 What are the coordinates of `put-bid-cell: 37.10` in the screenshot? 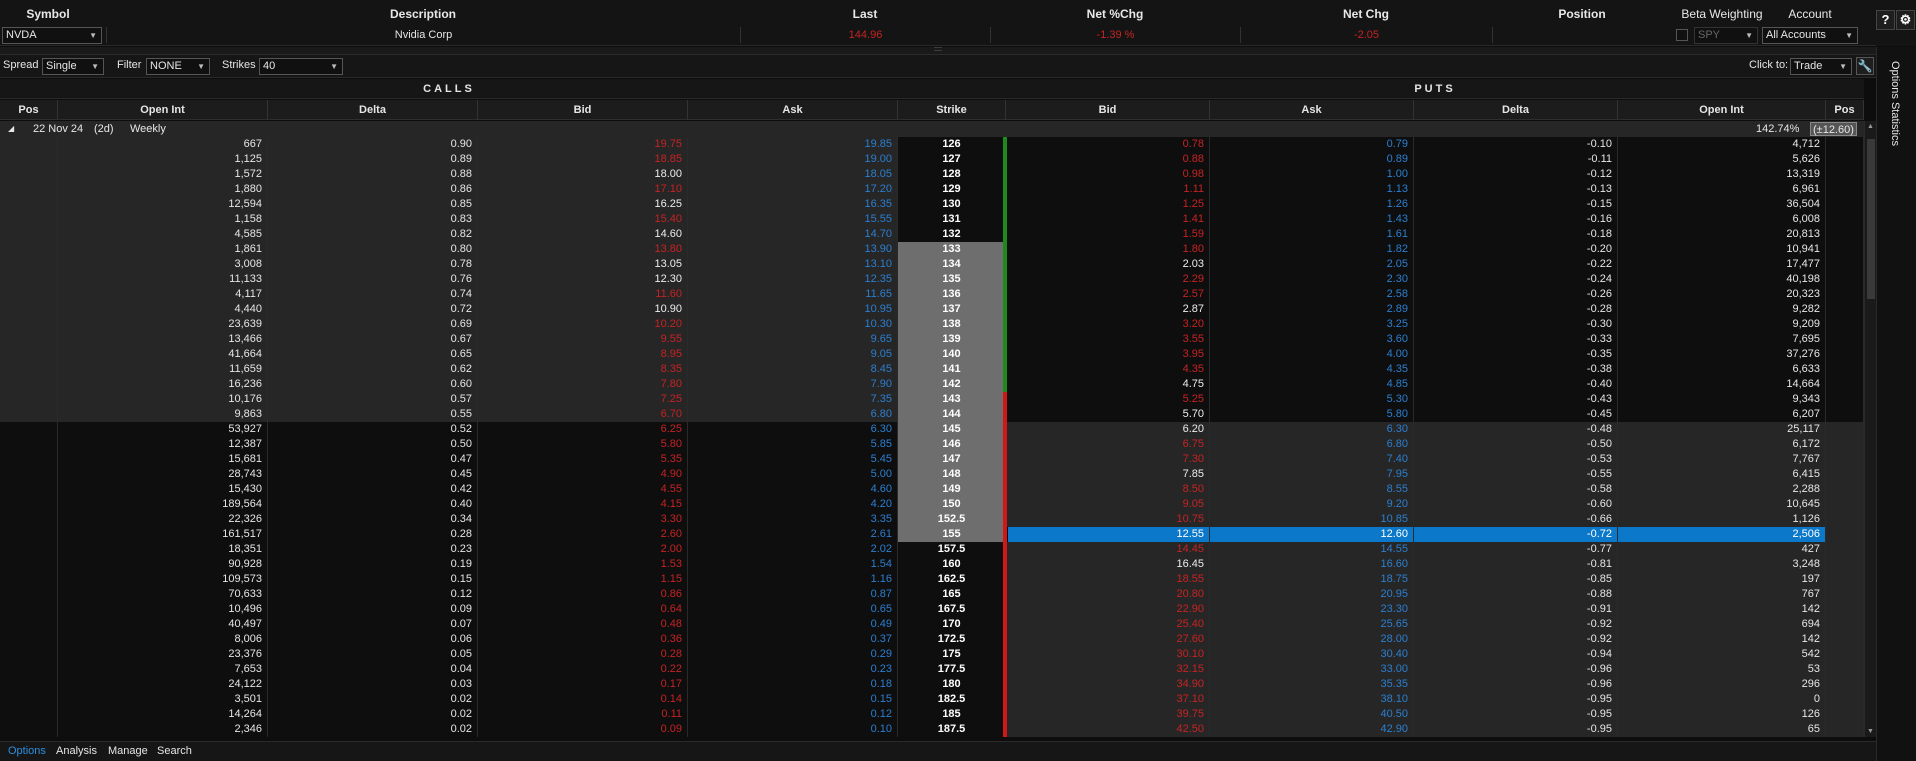 It's located at (1108, 699).